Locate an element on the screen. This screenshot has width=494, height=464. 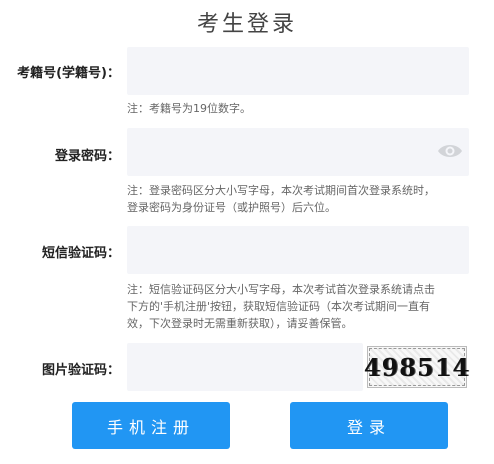
password-note-line: 注：登录密码区分大小写字母，本次考试期间首次登录系统时， is located at coordinates (281, 190).